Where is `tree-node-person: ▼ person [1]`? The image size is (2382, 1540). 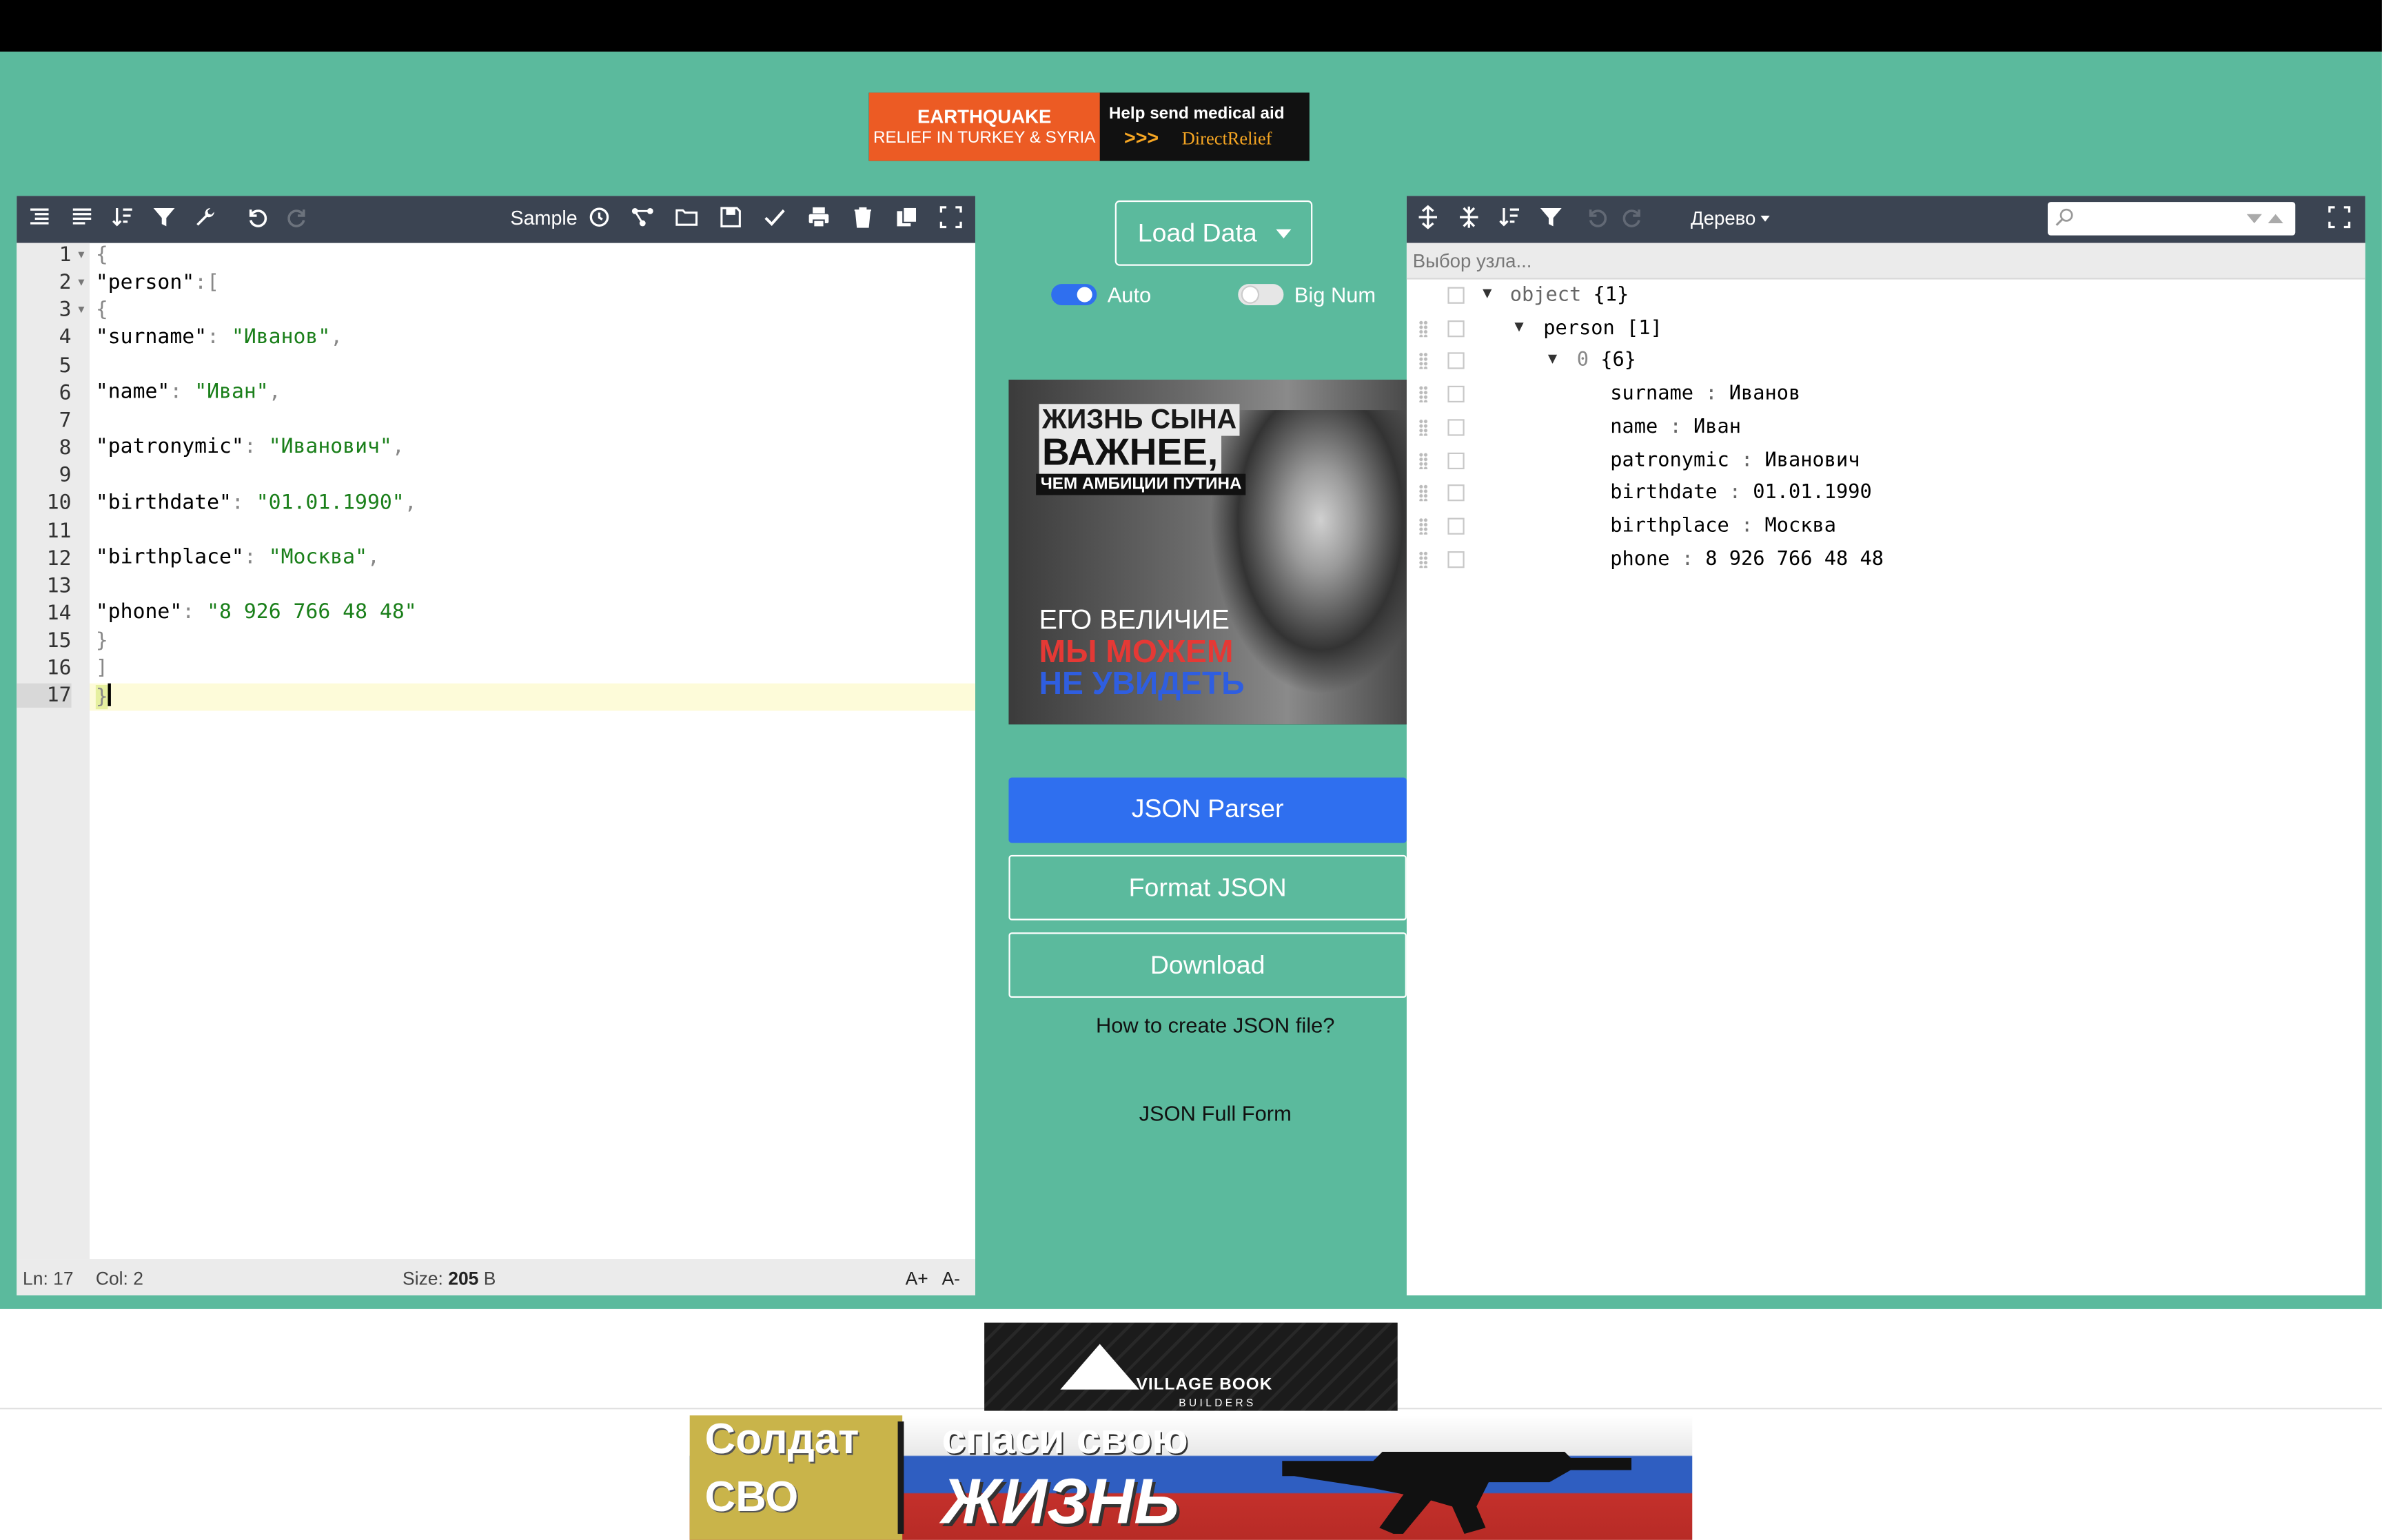
tree-node-person: ▼ person [1] is located at coordinates (1886, 329).